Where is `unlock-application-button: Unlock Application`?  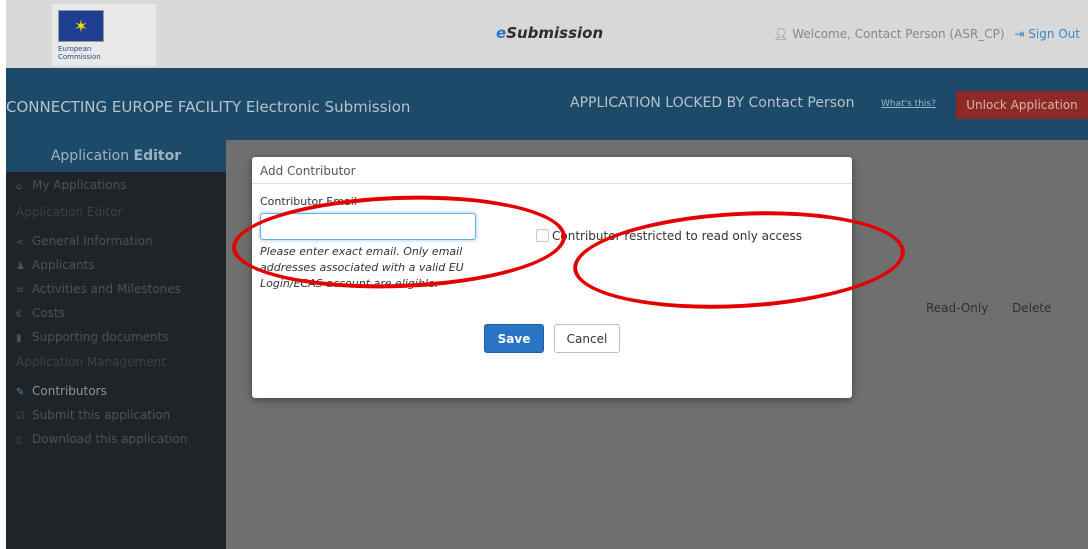 unlock-application-button: Unlock Application is located at coordinates (1022, 105).